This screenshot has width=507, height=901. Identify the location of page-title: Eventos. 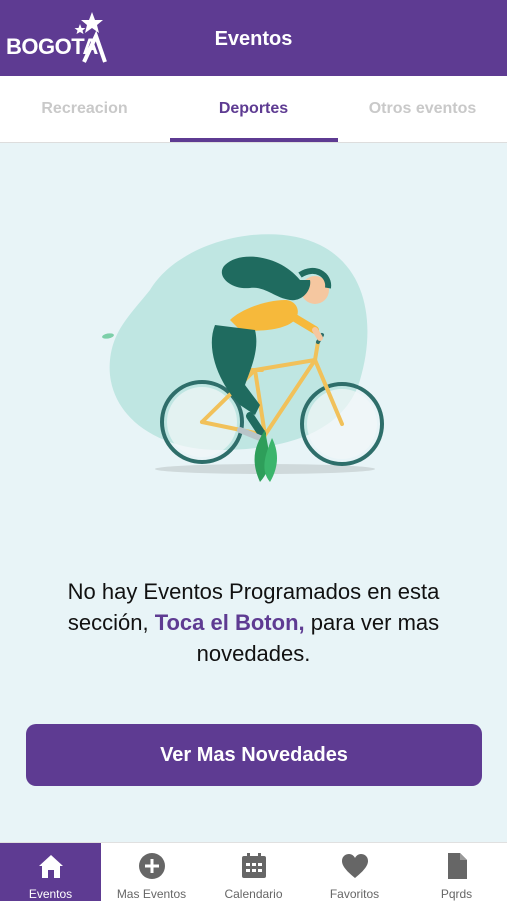
(253, 39).